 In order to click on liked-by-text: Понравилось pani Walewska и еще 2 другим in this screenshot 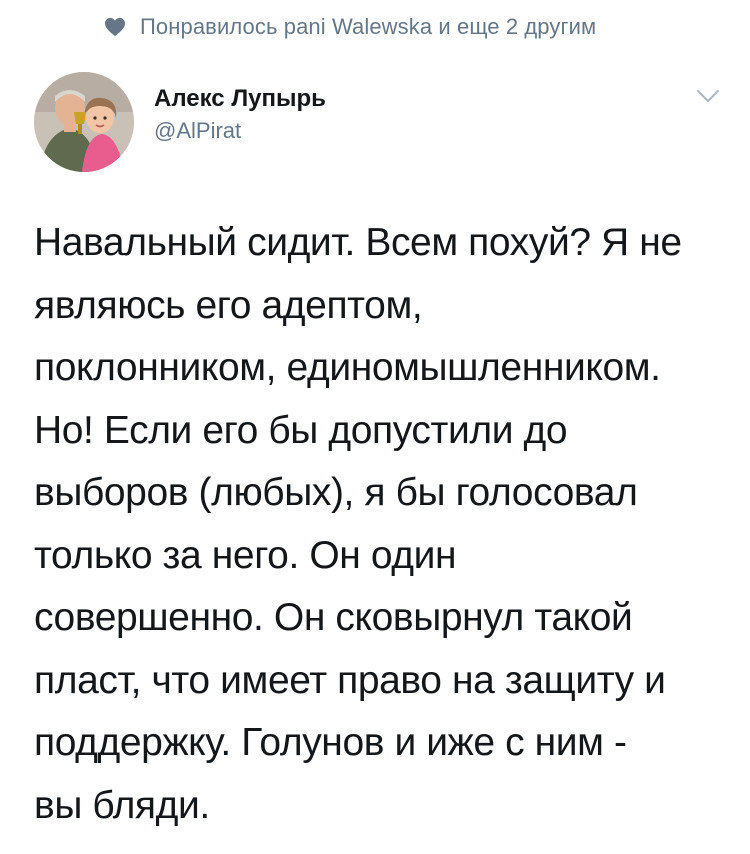, I will do `click(368, 26)`.